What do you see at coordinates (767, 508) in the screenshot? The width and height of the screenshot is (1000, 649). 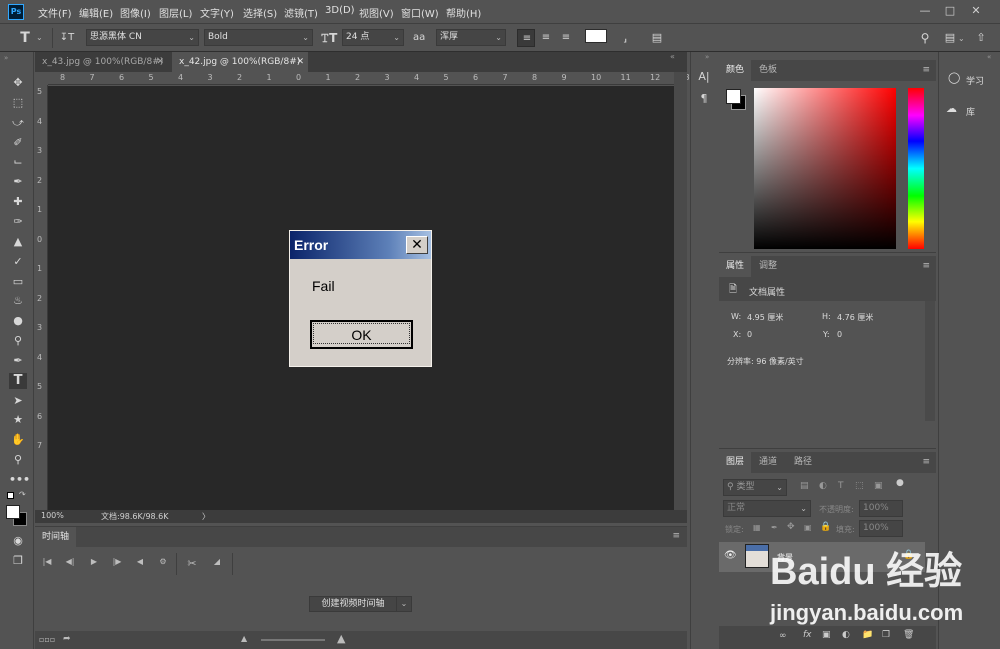 I see `blend-mode-select: 正常 ⌄` at bounding box center [767, 508].